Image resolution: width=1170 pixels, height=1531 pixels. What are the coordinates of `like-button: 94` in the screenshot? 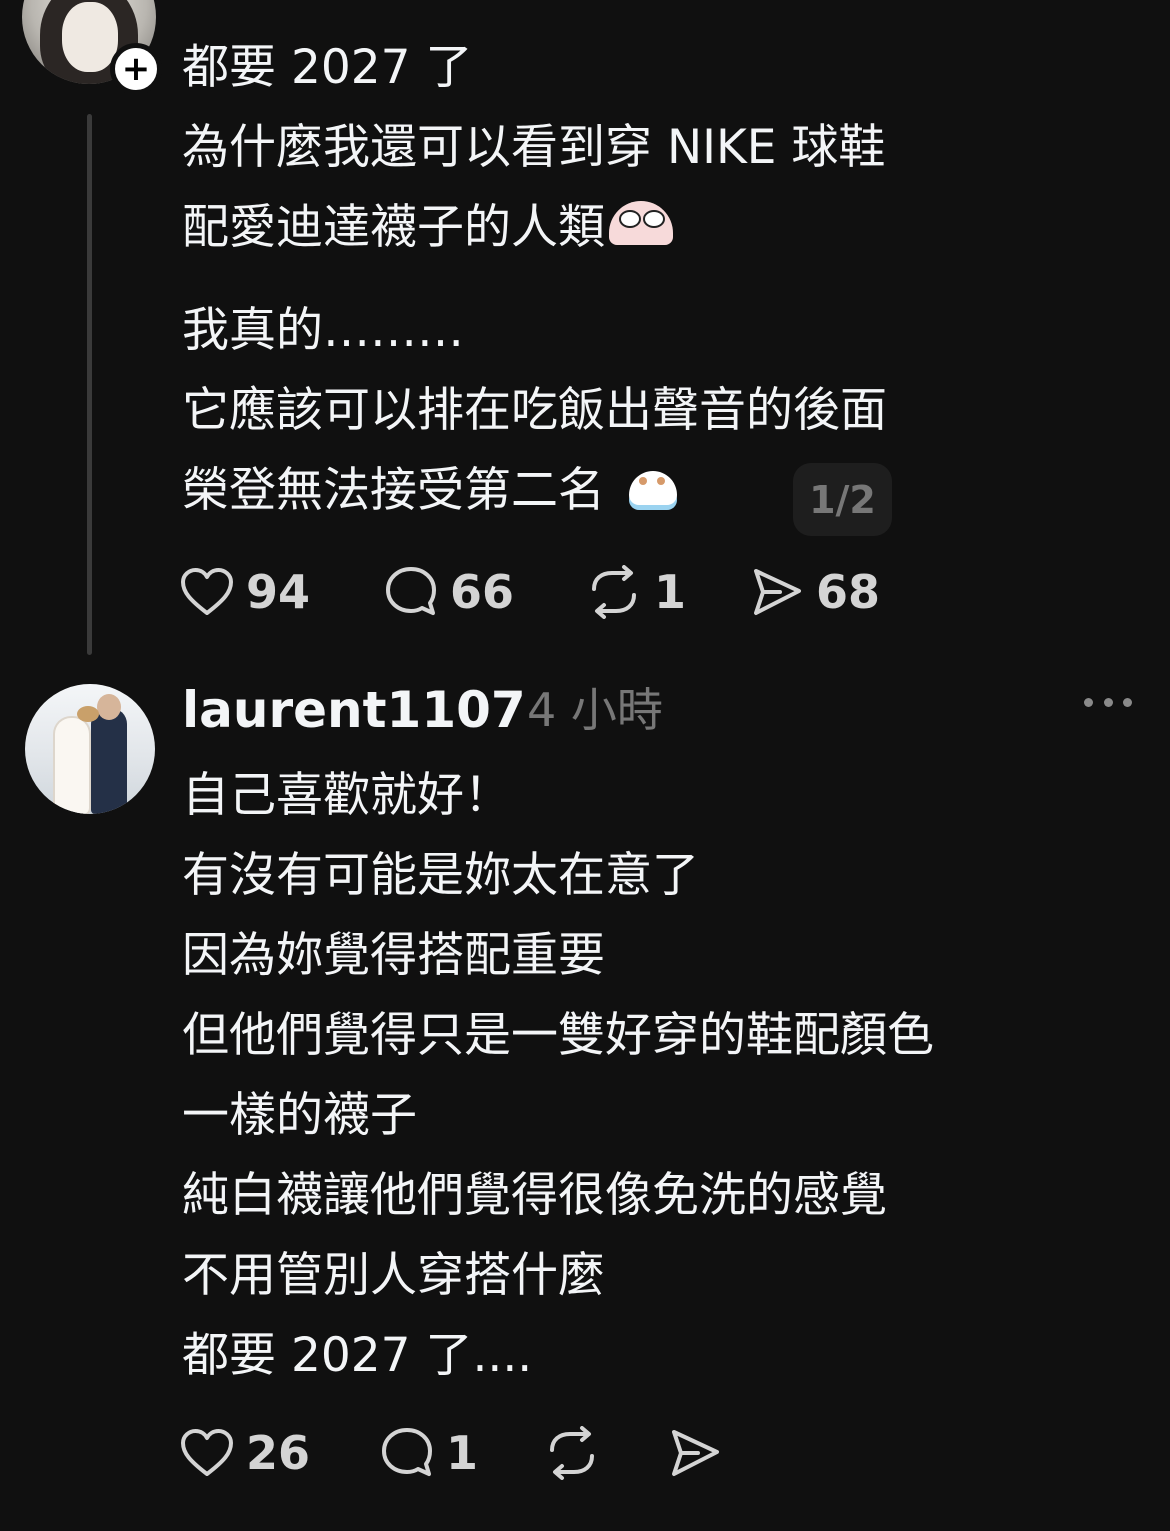 It's located at (245, 592).